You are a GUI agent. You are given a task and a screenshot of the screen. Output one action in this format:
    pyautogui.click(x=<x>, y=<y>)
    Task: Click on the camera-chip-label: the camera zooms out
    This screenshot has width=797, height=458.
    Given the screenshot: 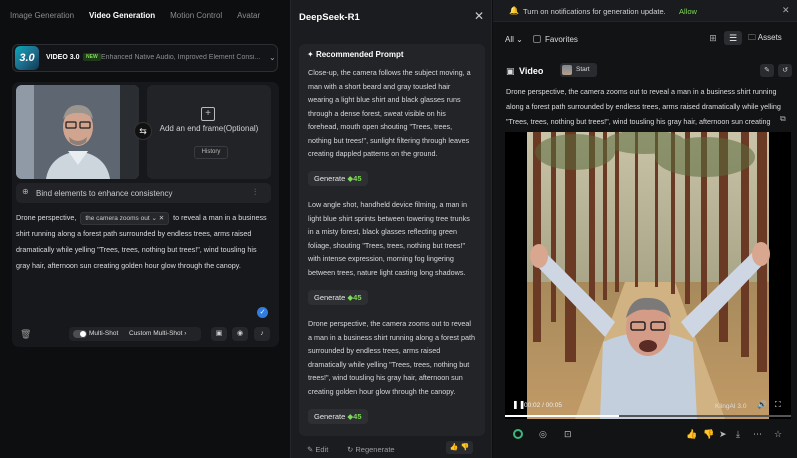 What is the action you would take?
    pyautogui.click(x=117, y=218)
    